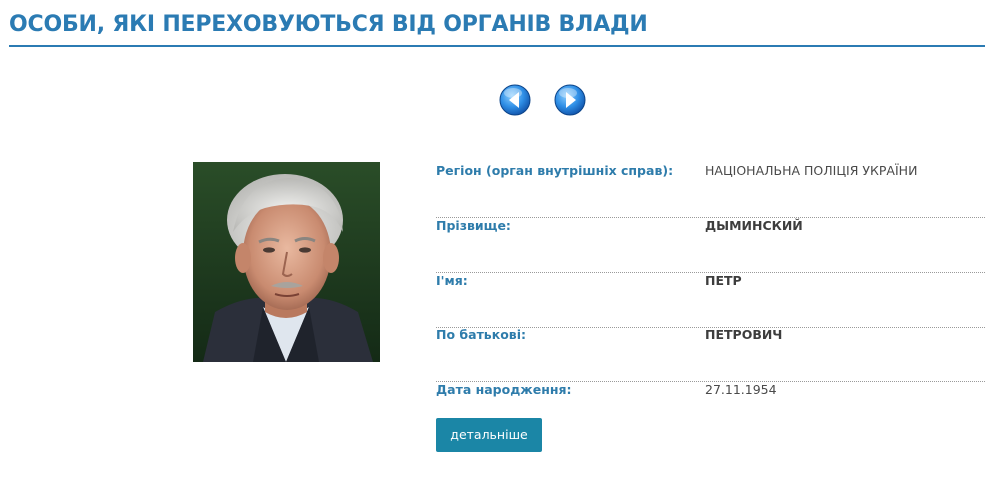 The width and height of the screenshot is (985, 485). Describe the element at coordinates (744, 334) in the screenshot. I see `patronymic-value: ПЕТРОВИЧ` at that location.